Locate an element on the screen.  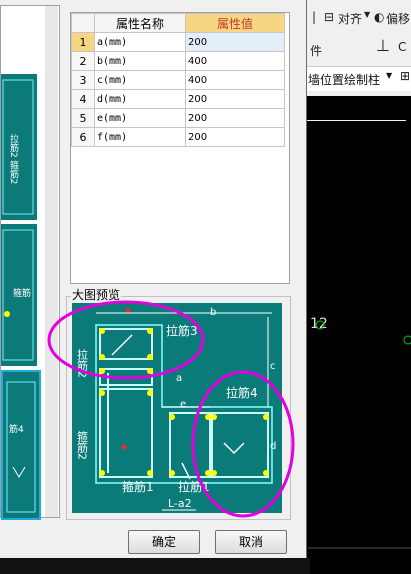
table-row: 2 b(mm) 400 is located at coordinates (178, 61).